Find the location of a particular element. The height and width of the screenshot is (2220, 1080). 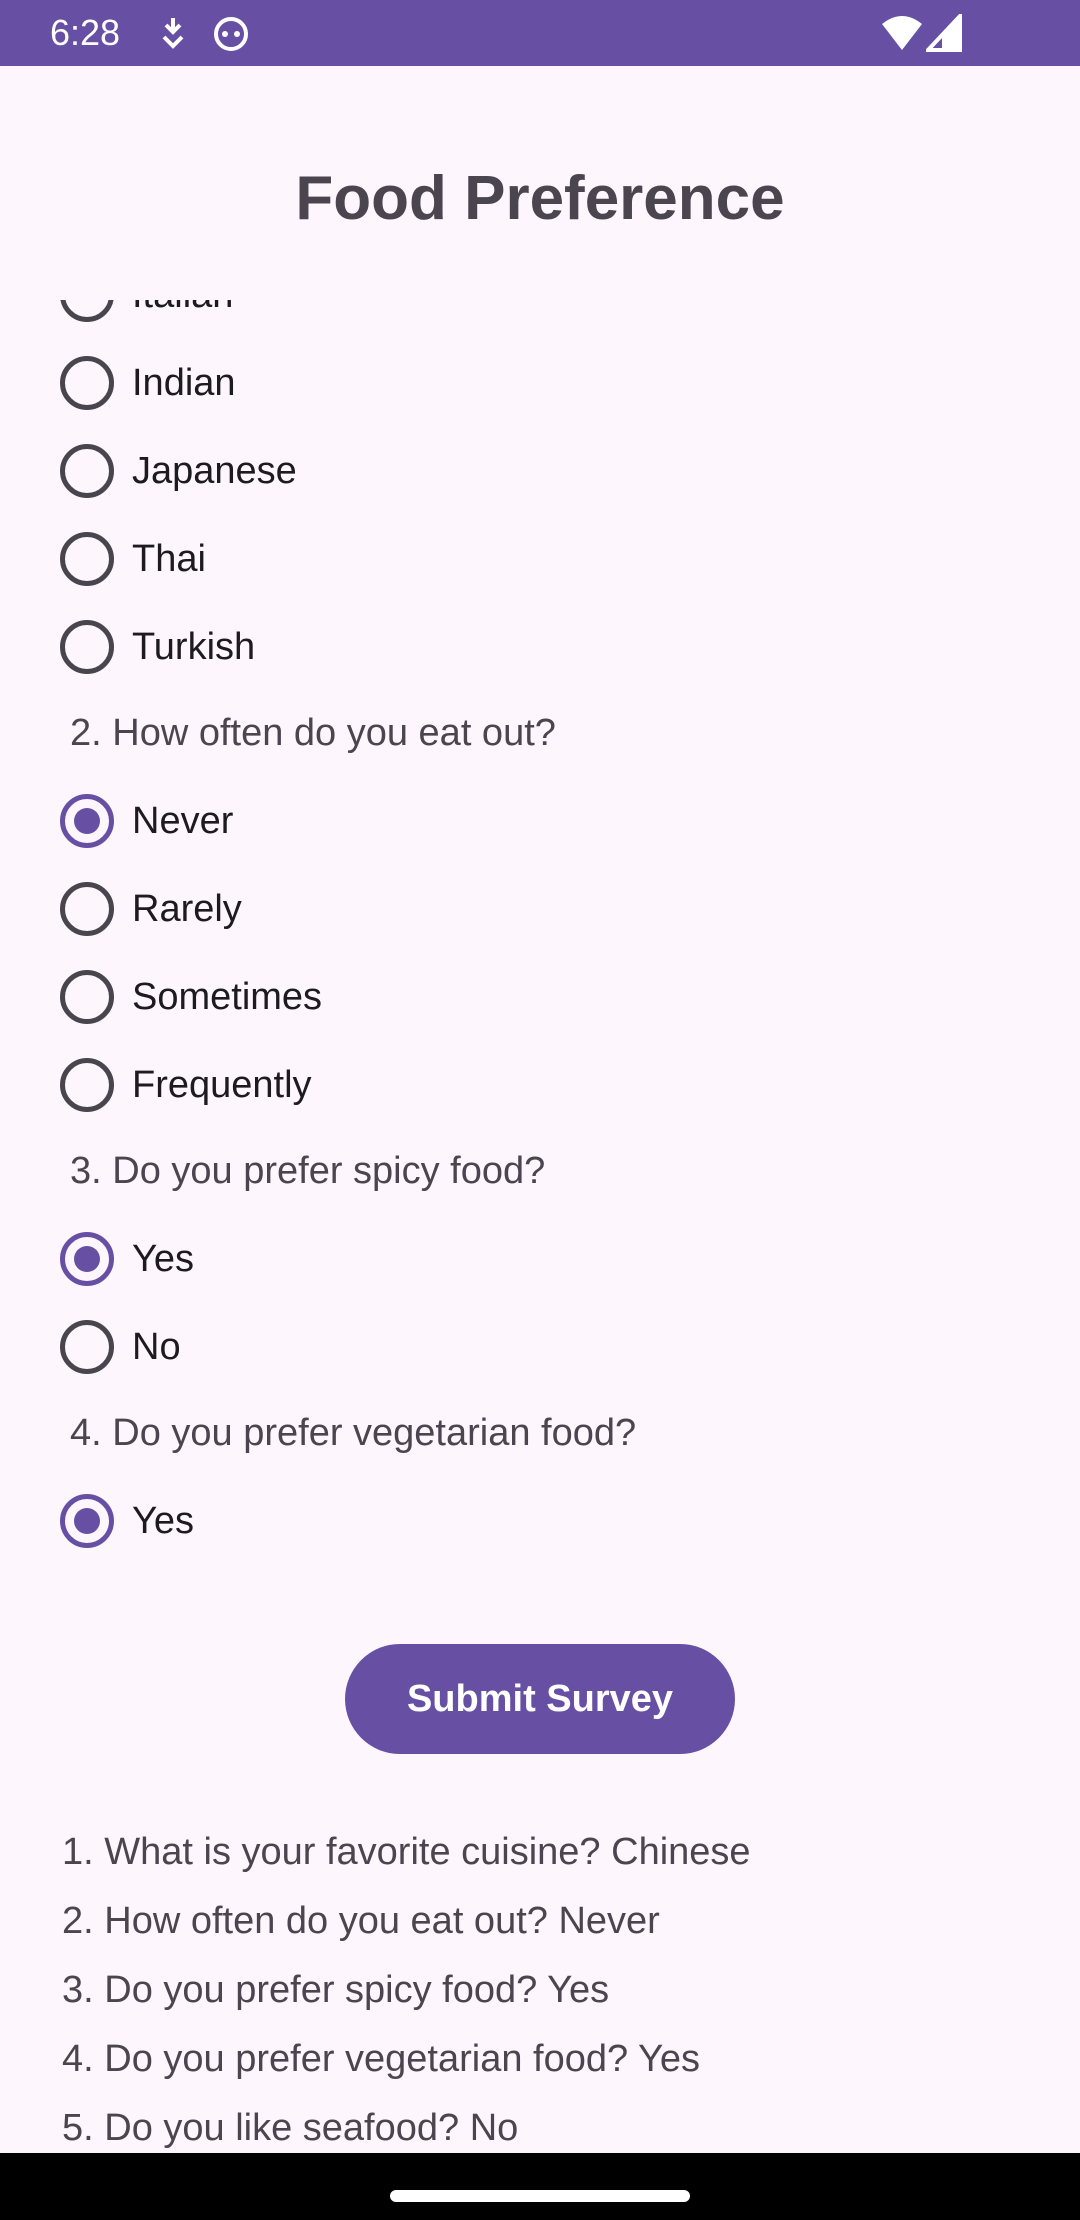

option-label: Italian is located at coordinates (182, 308).